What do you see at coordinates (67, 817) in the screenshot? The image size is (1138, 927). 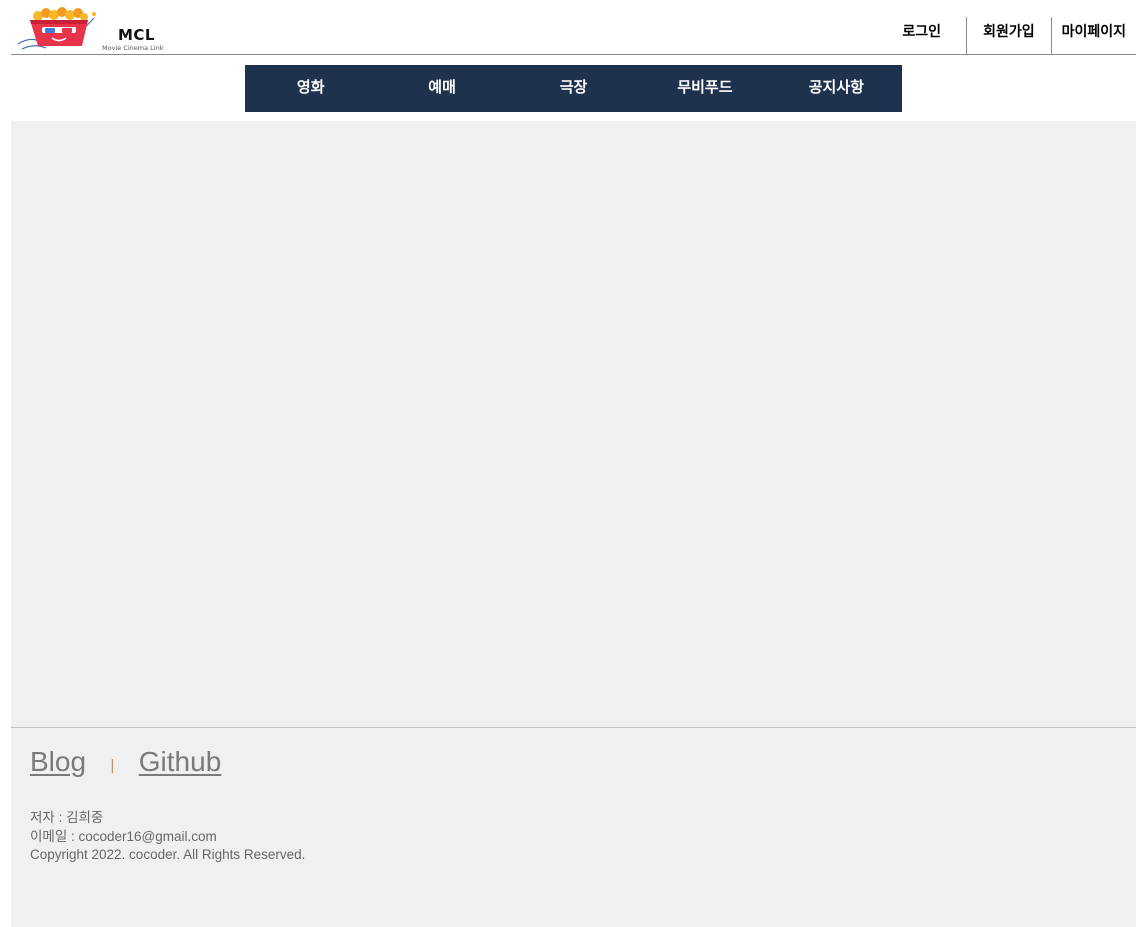 I see `author-text: 저자 : 김희중` at bounding box center [67, 817].